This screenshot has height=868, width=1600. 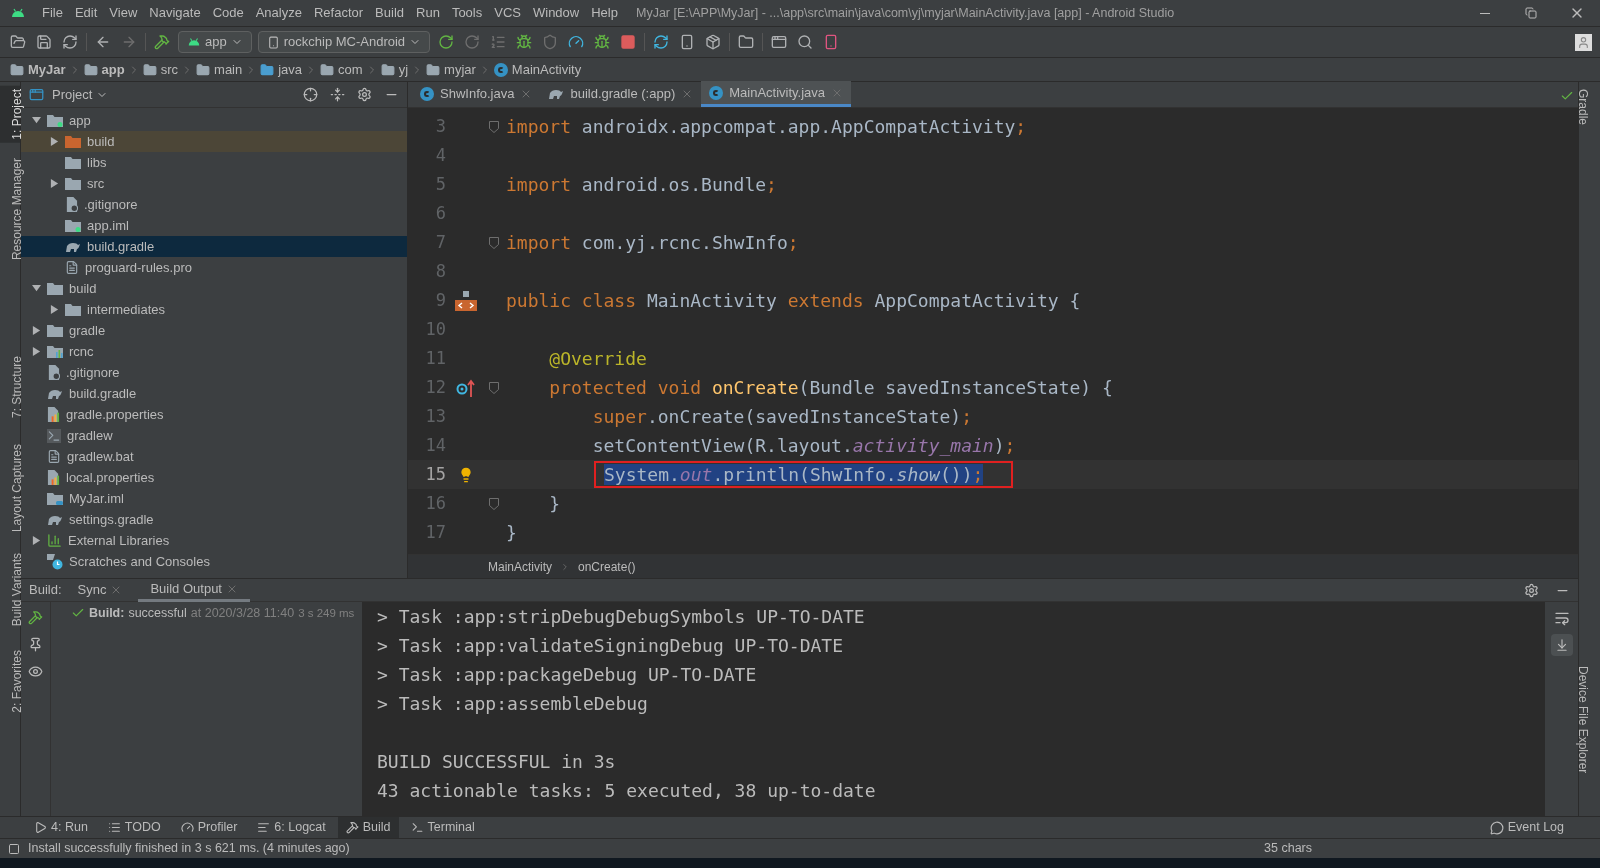 What do you see at coordinates (337, 94) in the screenshot?
I see `collapse-icon` at bounding box center [337, 94].